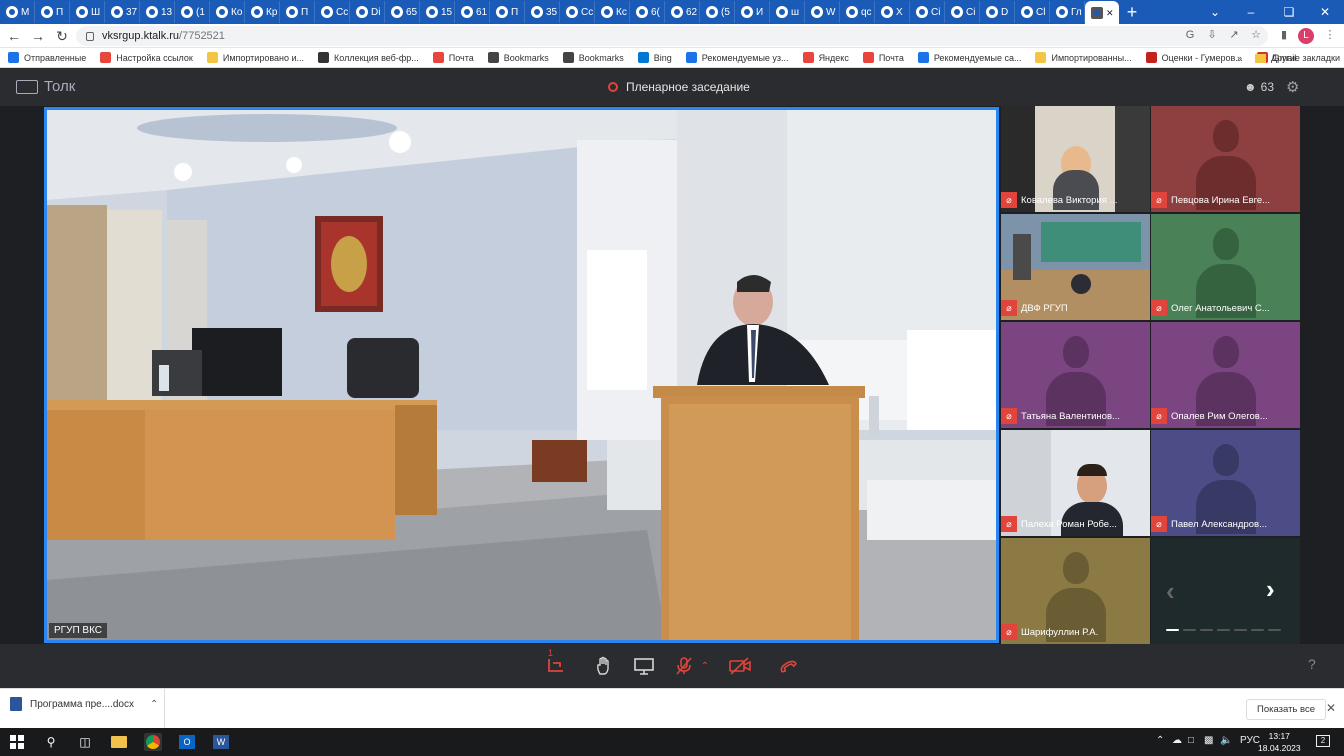 The width and height of the screenshot is (1344, 756). What do you see at coordinates (1208, 740) in the screenshot?
I see `network-icon: ▩` at bounding box center [1208, 740].